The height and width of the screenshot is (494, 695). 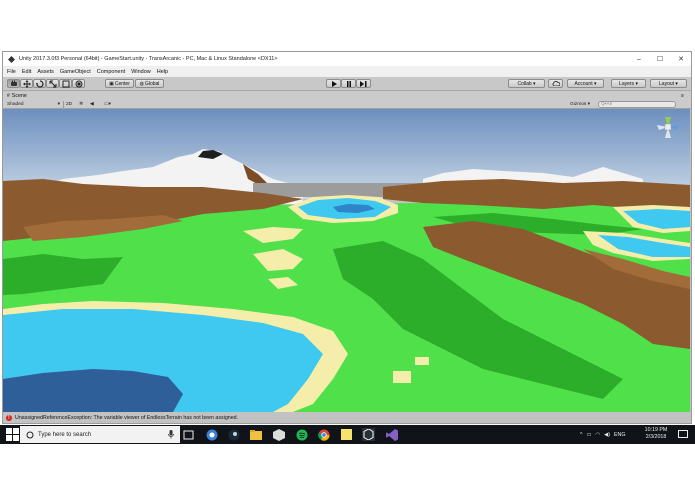 I want to click on language-indicator: ENG, so click(x=619, y=435).